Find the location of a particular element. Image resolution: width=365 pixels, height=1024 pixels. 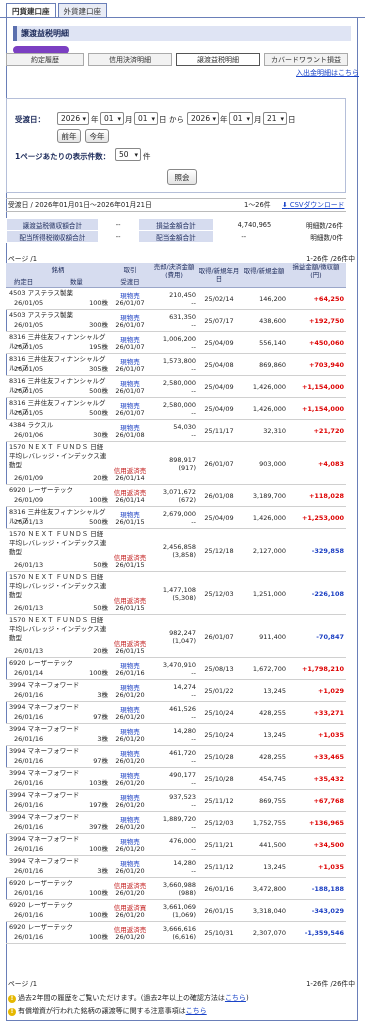

acq-amount: 869,860 is located at coordinates (272, 365).